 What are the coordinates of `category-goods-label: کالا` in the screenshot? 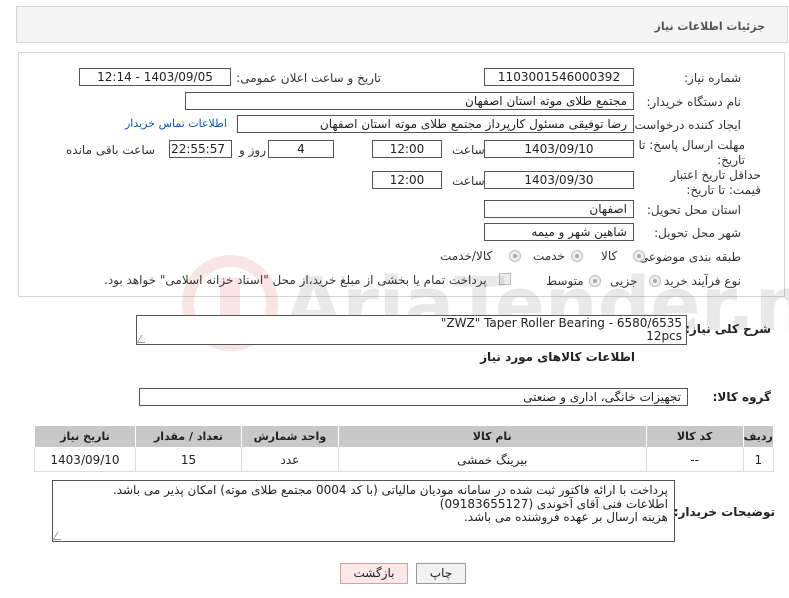 It's located at (609, 256).